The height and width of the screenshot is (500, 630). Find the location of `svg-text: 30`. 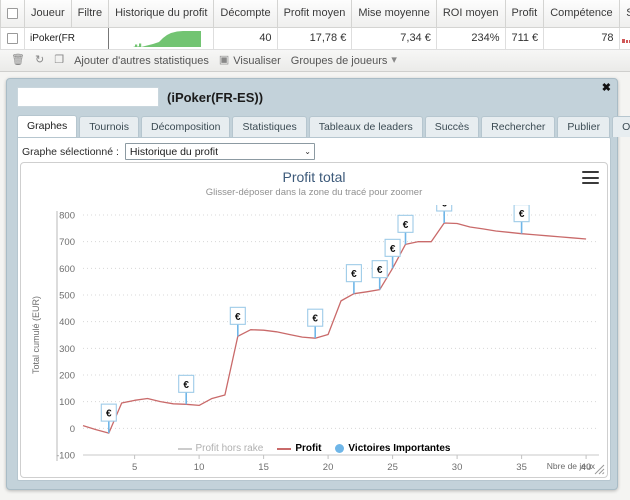

svg-text: 30 is located at coordinates (457, 467).